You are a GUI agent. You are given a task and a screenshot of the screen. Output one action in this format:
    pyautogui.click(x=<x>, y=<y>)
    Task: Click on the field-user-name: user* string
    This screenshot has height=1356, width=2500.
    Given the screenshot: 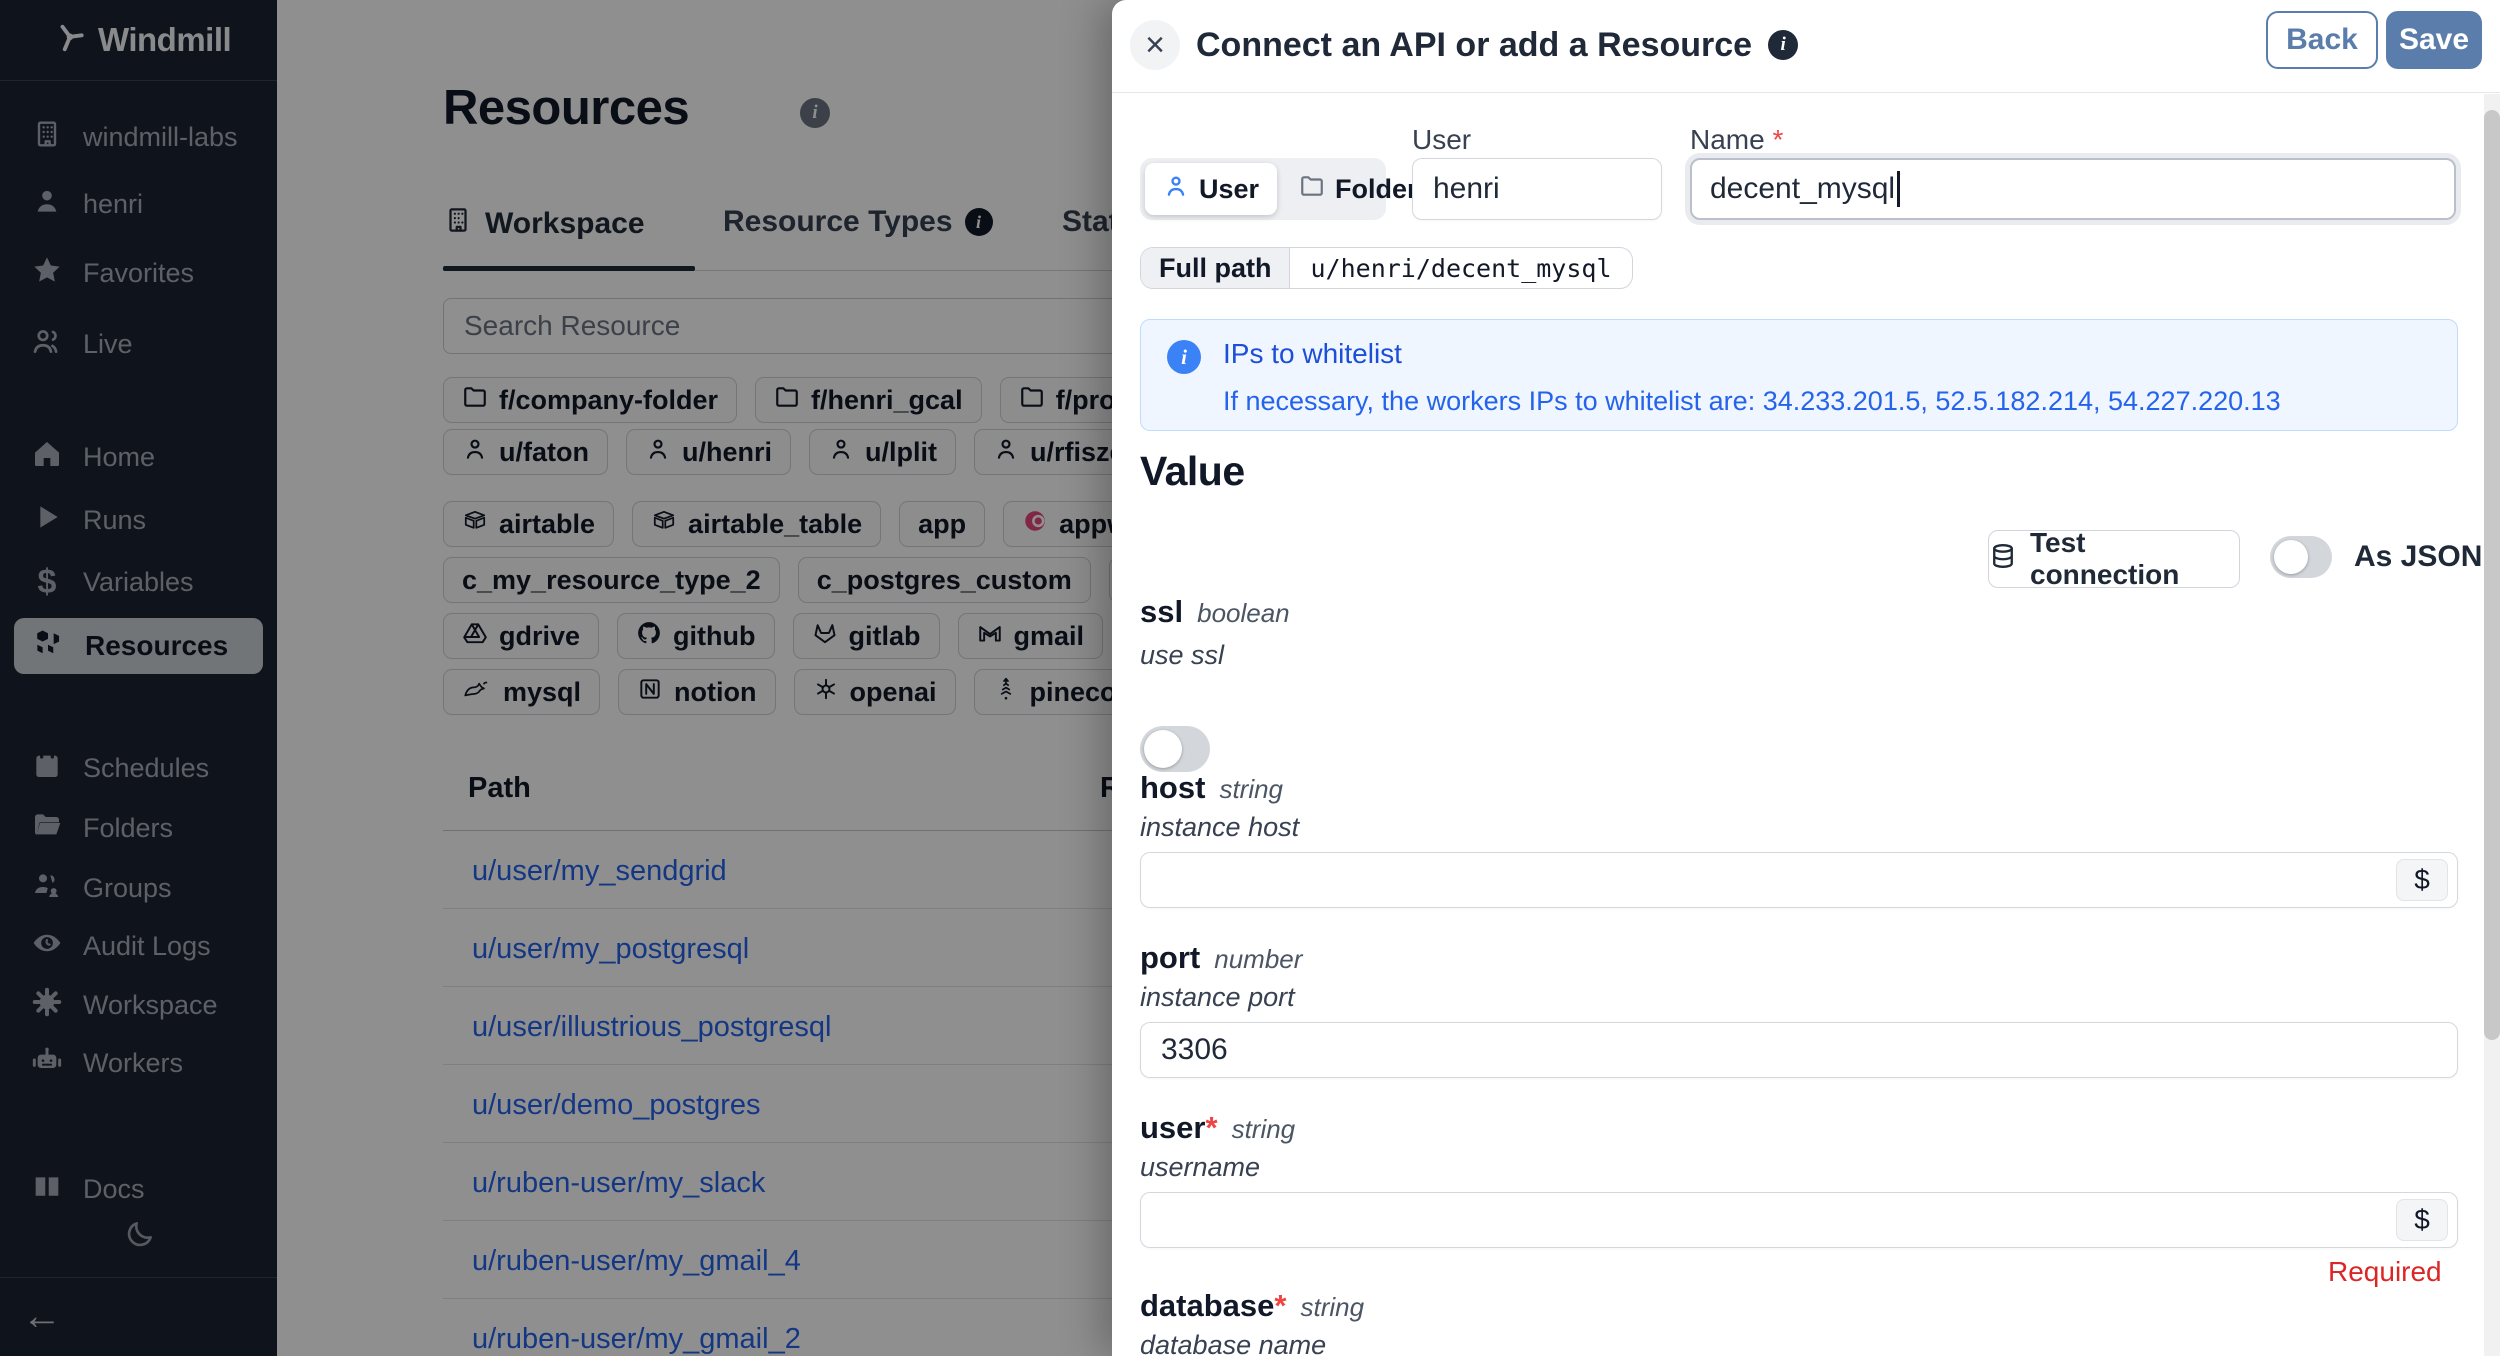 What is the action you would take?
    pyautogui.click(x=1218, y=1127)
    